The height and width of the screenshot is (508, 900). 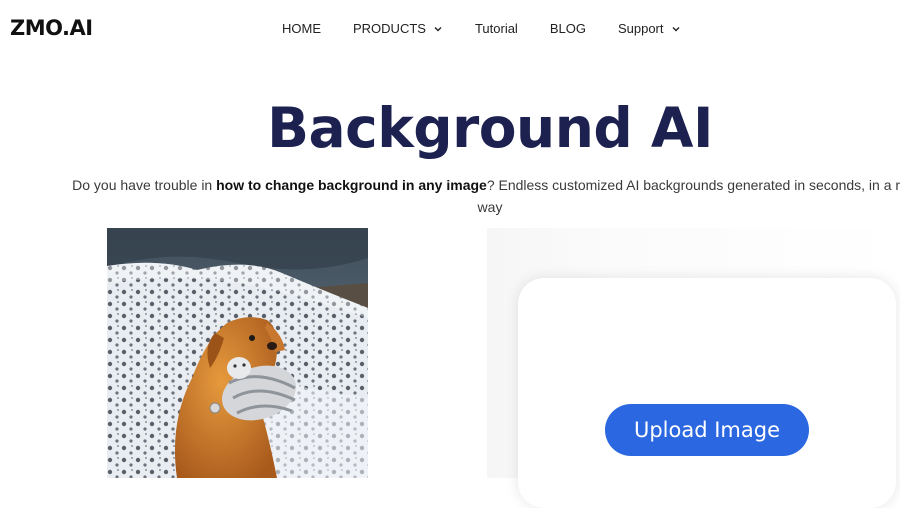 I want to click on upload-image-button: Upload Image, so click(x=707, y=430).